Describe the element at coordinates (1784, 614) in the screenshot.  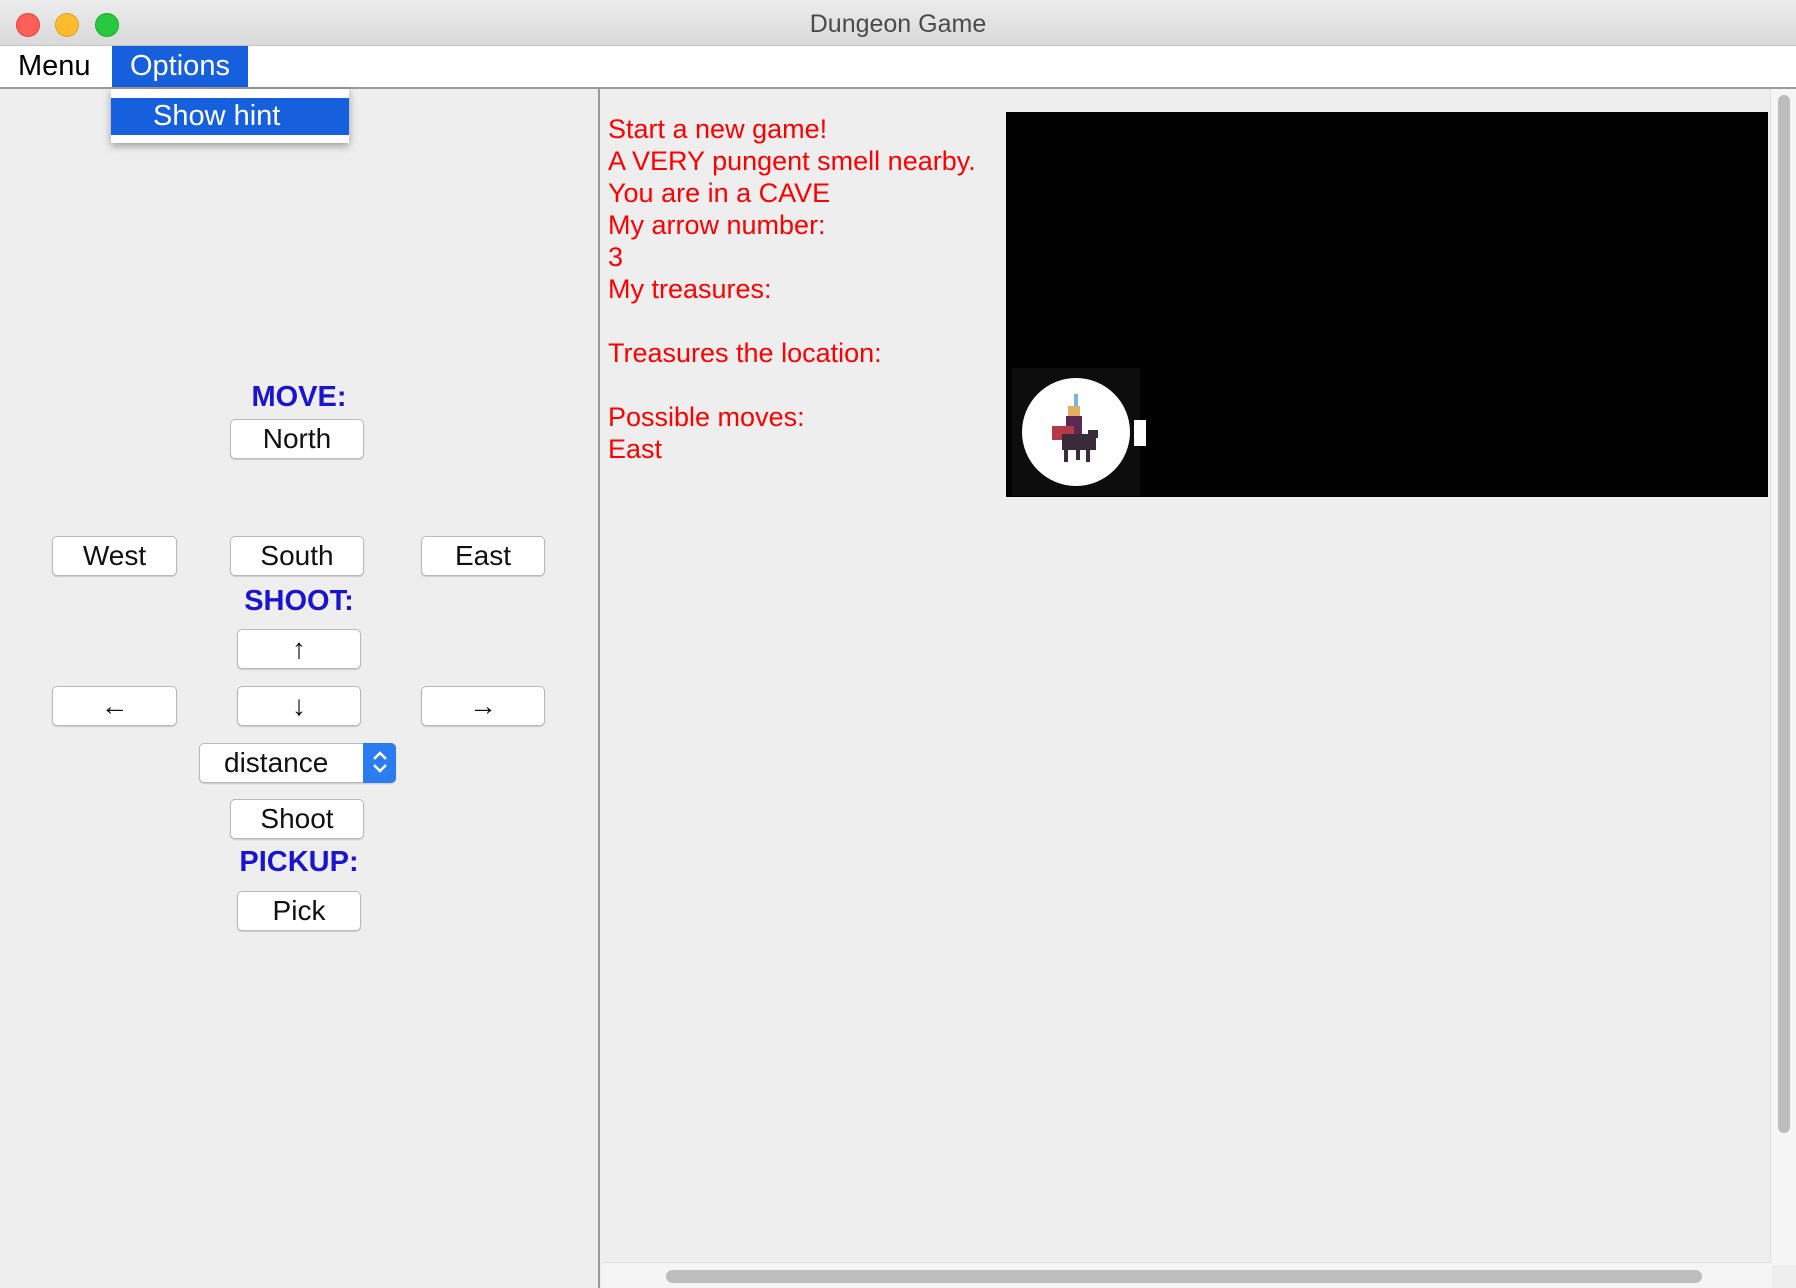
I see `vertical-scroll-thumb` at that location.